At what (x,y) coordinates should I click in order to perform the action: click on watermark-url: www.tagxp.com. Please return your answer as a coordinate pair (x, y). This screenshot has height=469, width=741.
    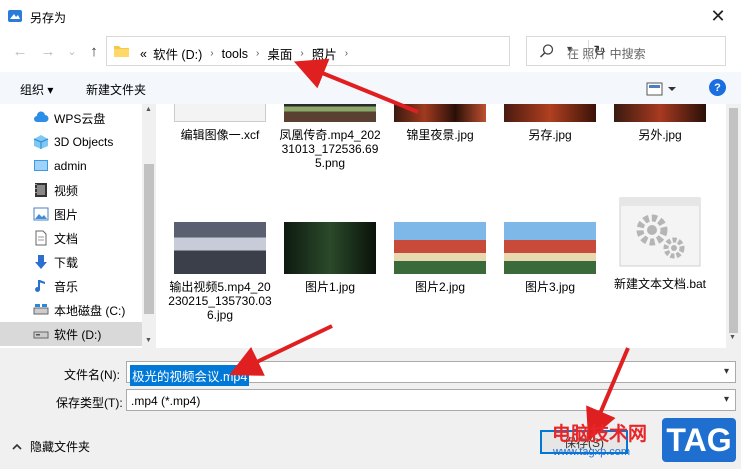
    Looking at the image, I should click on (592, 452).